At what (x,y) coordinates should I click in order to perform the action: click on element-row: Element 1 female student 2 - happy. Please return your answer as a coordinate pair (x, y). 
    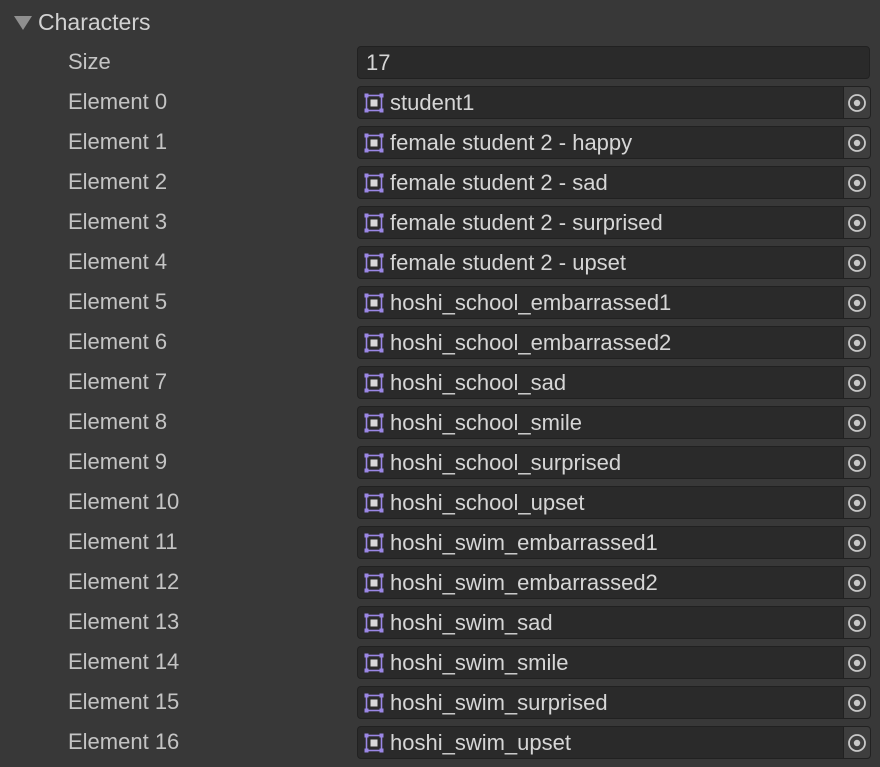
    Looking at the image, I should click on (440, 142).